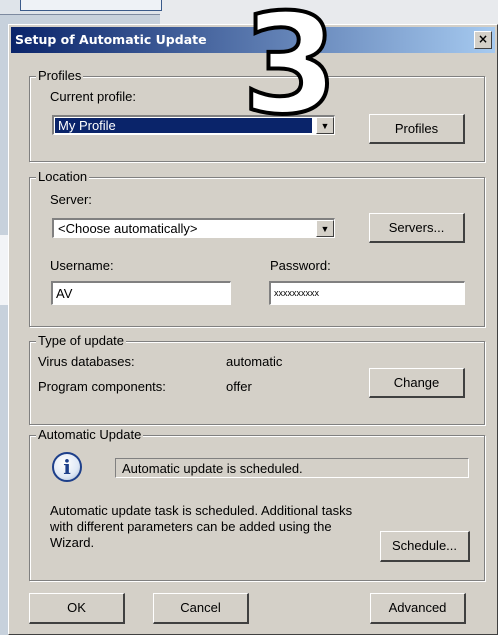 This screenshot has height=635, width=498. Describe the element at coordinates (111, 39) in the screenshot. I see `dialog-title: Setup of Automatic Update` at that location.